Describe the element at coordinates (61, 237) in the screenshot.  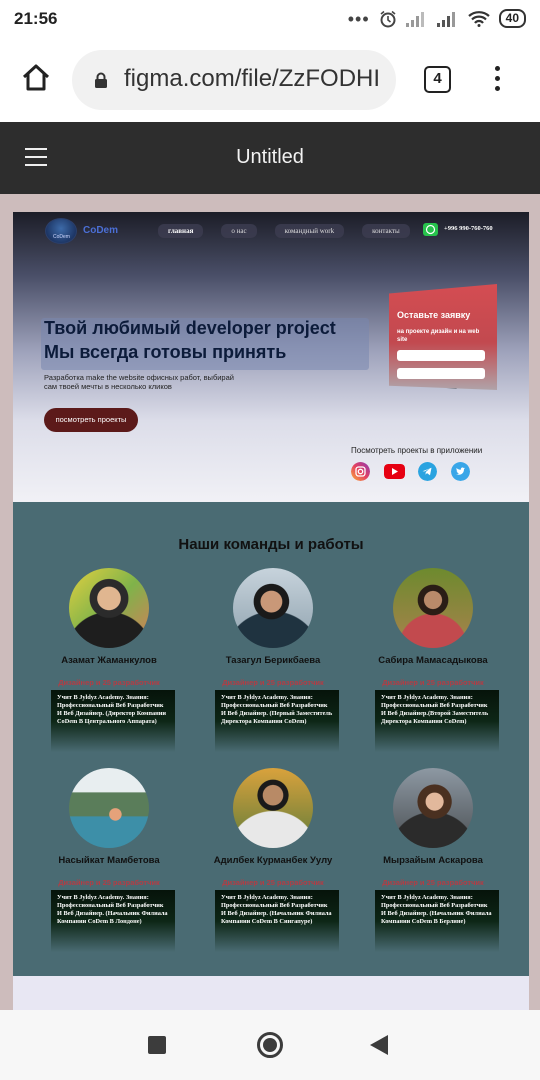
I see `logo-subtitle: CoDem` at that location.